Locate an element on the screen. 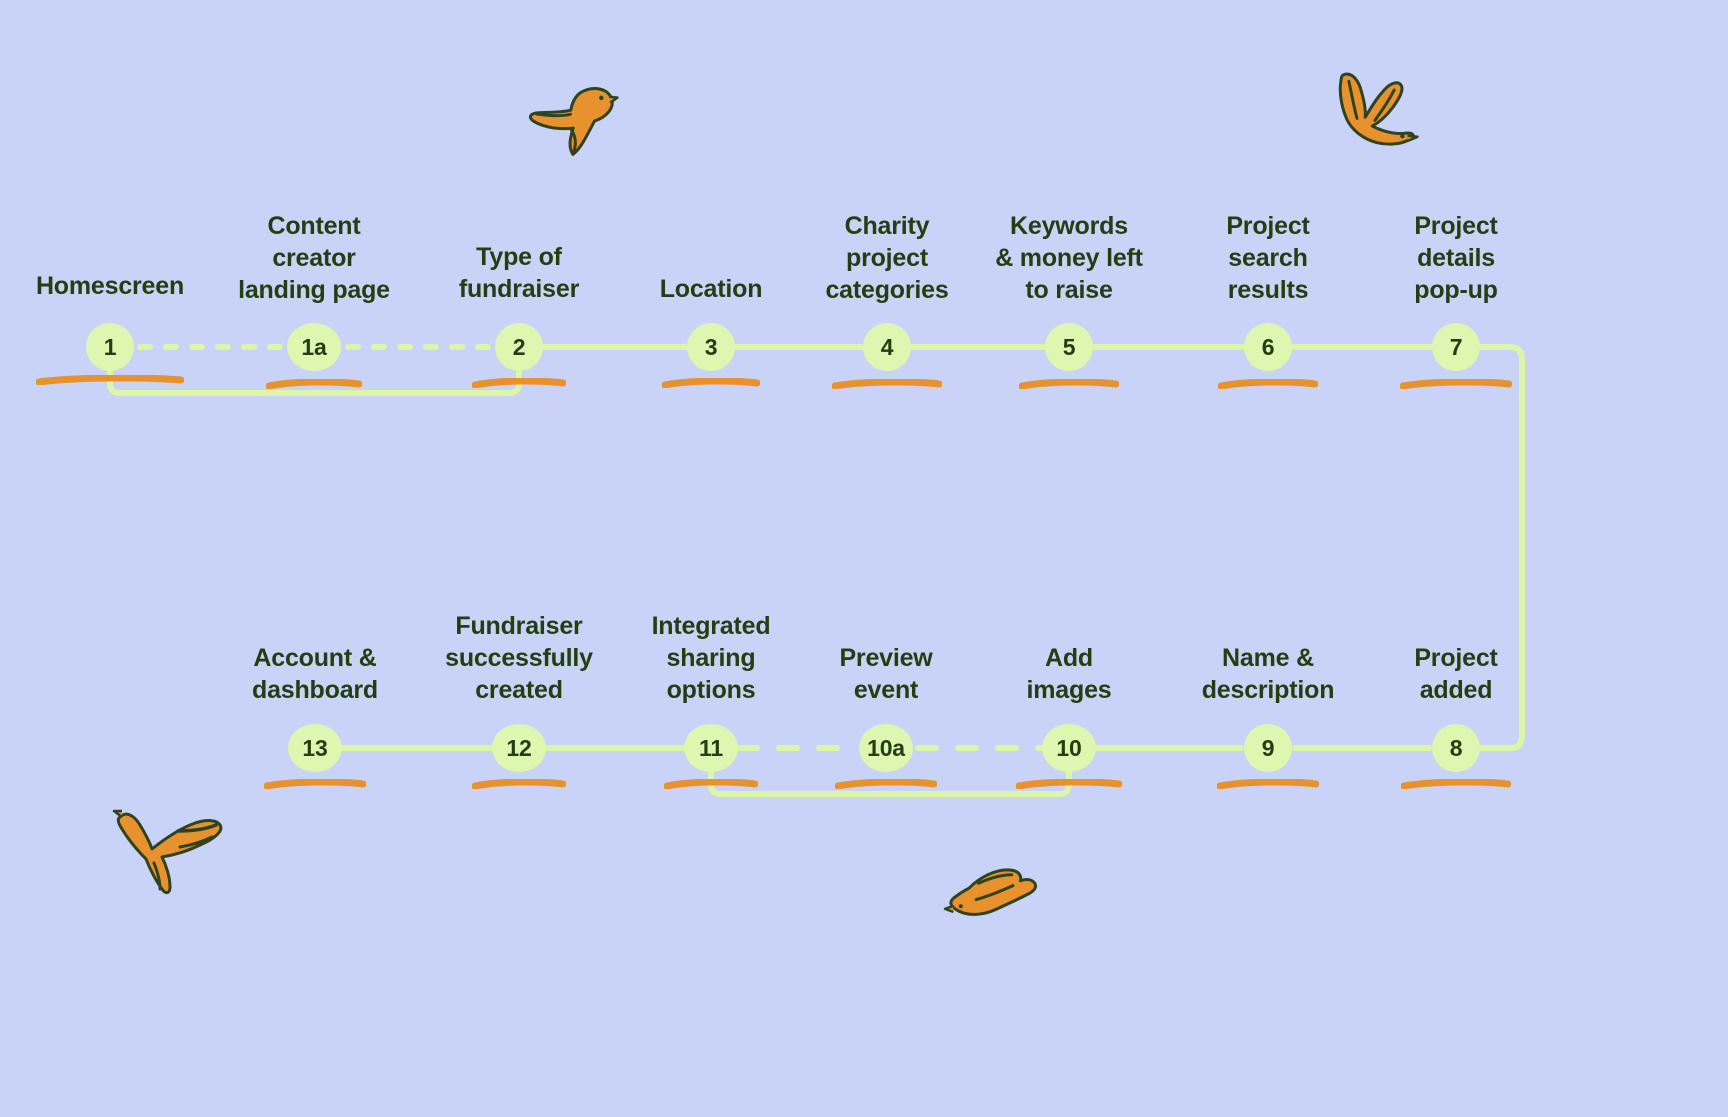  flow-node-7-id: 7 is located at coordinates (1456, 346).